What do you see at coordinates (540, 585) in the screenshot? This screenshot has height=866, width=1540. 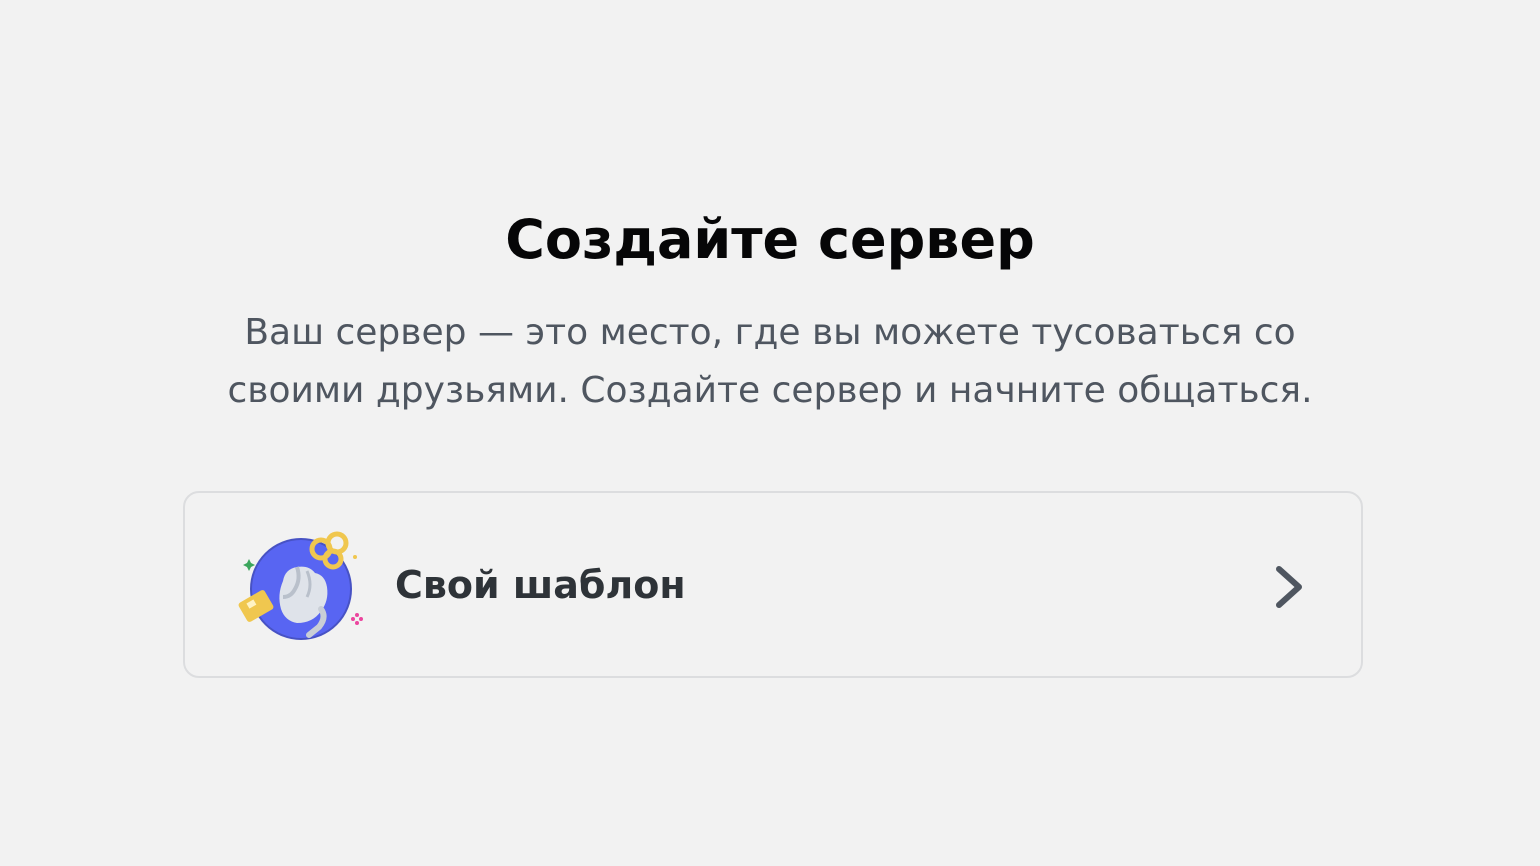 I see `option-label: Свой шаблон` at bounding box center [540, 585].